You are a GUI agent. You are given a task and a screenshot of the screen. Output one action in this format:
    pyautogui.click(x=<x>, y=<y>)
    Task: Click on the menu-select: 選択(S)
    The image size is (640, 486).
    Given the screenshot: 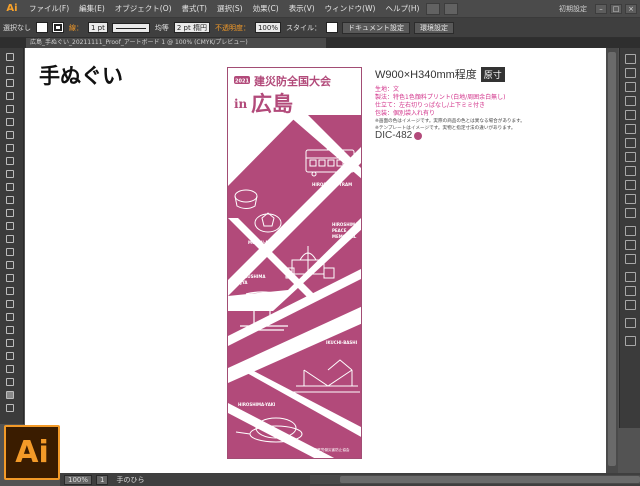 What is the action you would take?
    pyautogui.click(x=230, y=9)
    